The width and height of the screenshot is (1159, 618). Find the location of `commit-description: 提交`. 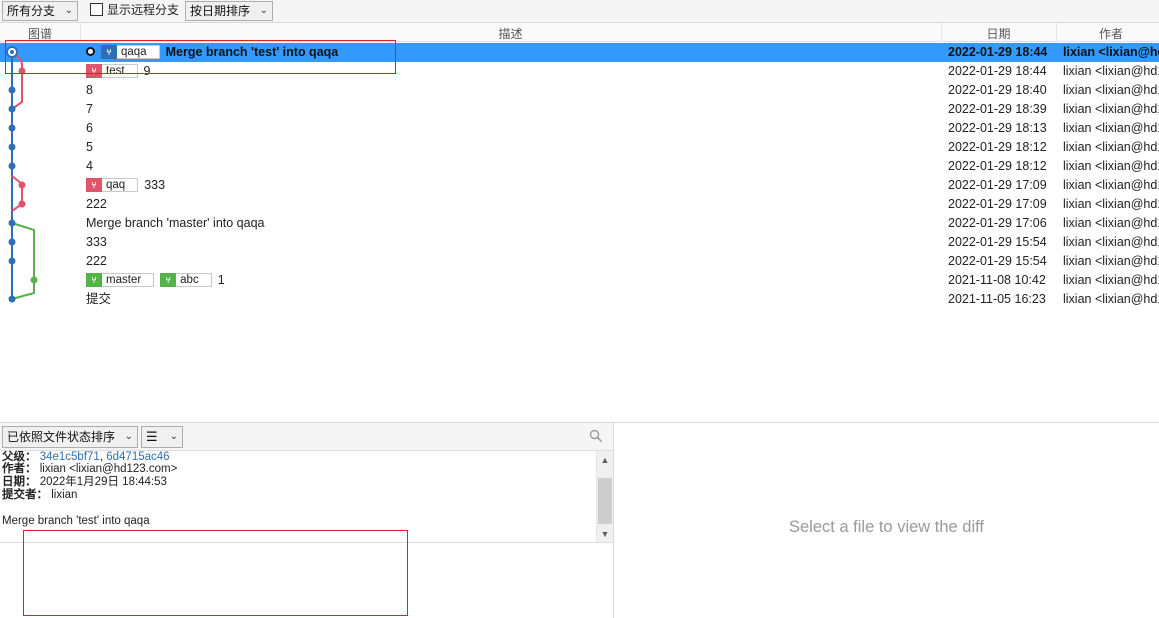

commit-description: 提交 is located at coordinates (98, 299).